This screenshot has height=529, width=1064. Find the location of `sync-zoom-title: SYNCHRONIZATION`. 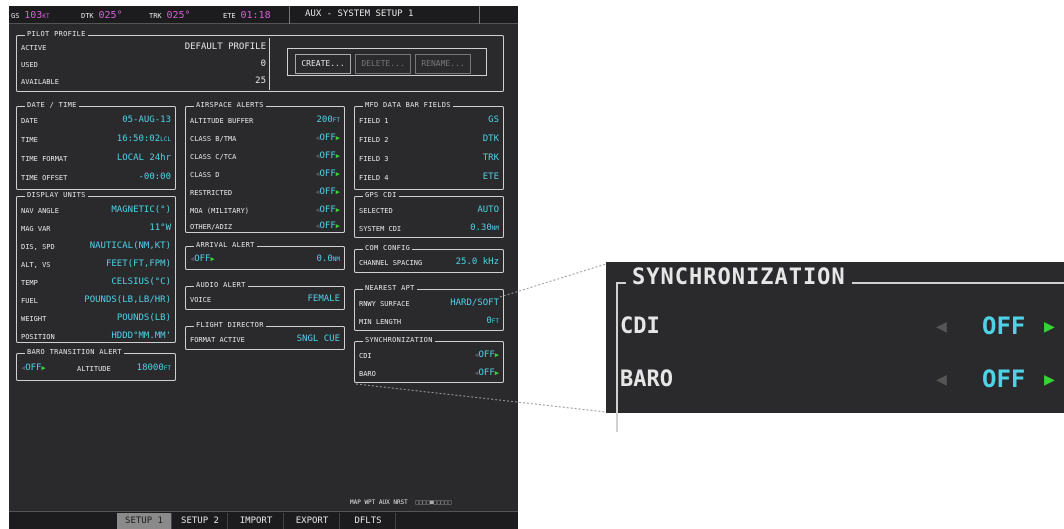

sync-zoom-title: SYNCHRONIZATION is located at coordinates (739, 277).